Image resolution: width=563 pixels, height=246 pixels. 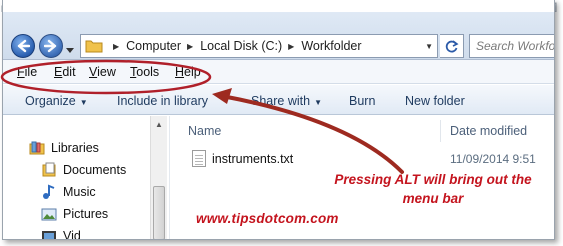 I want to click on pictures-icon, so click(x=49, y=214).